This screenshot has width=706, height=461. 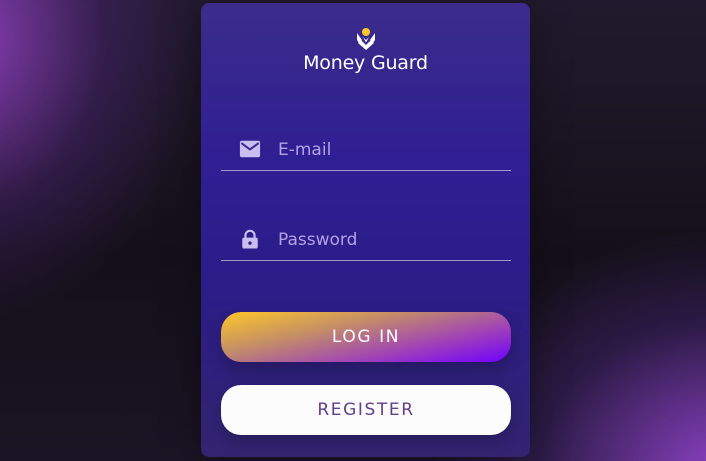 I want to click on email-input, so click(x=388, y=150).